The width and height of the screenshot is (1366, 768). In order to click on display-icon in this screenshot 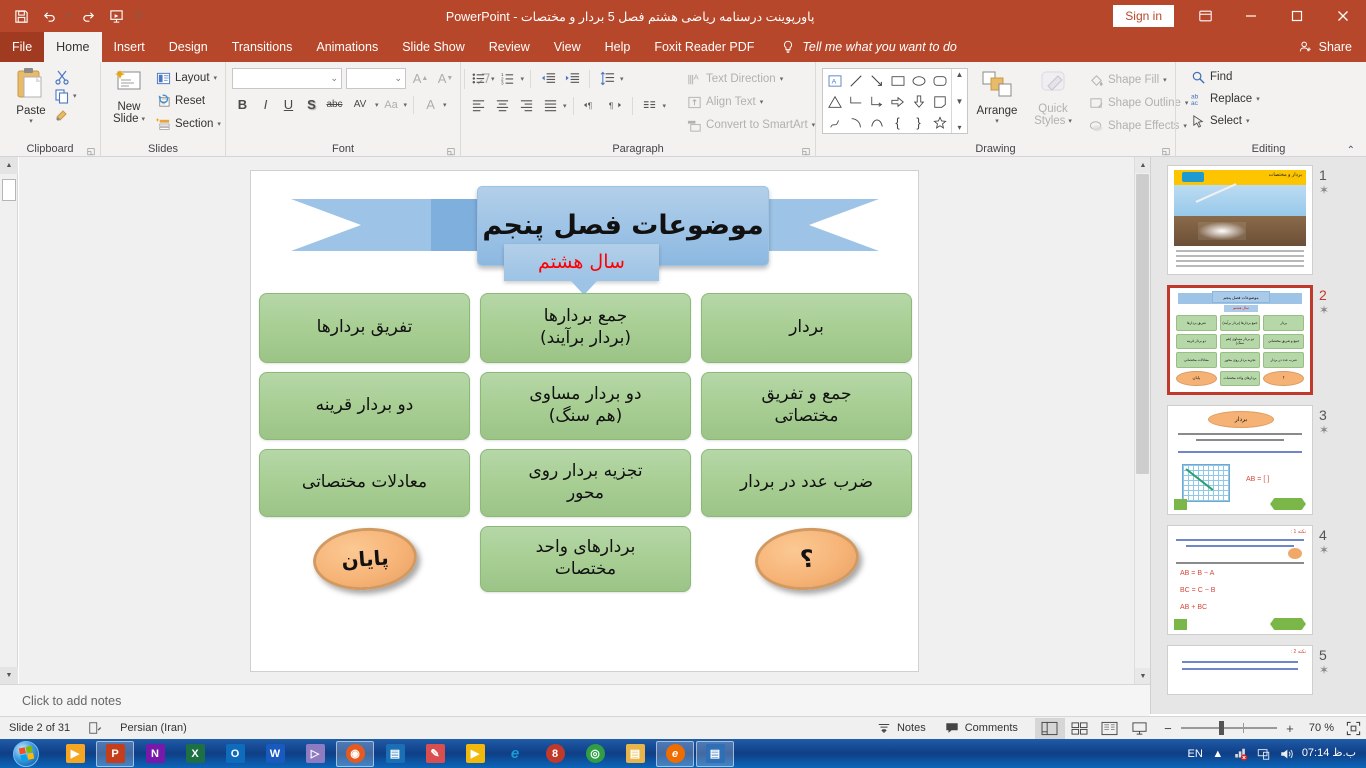, I will do `click(1264, 754)`.